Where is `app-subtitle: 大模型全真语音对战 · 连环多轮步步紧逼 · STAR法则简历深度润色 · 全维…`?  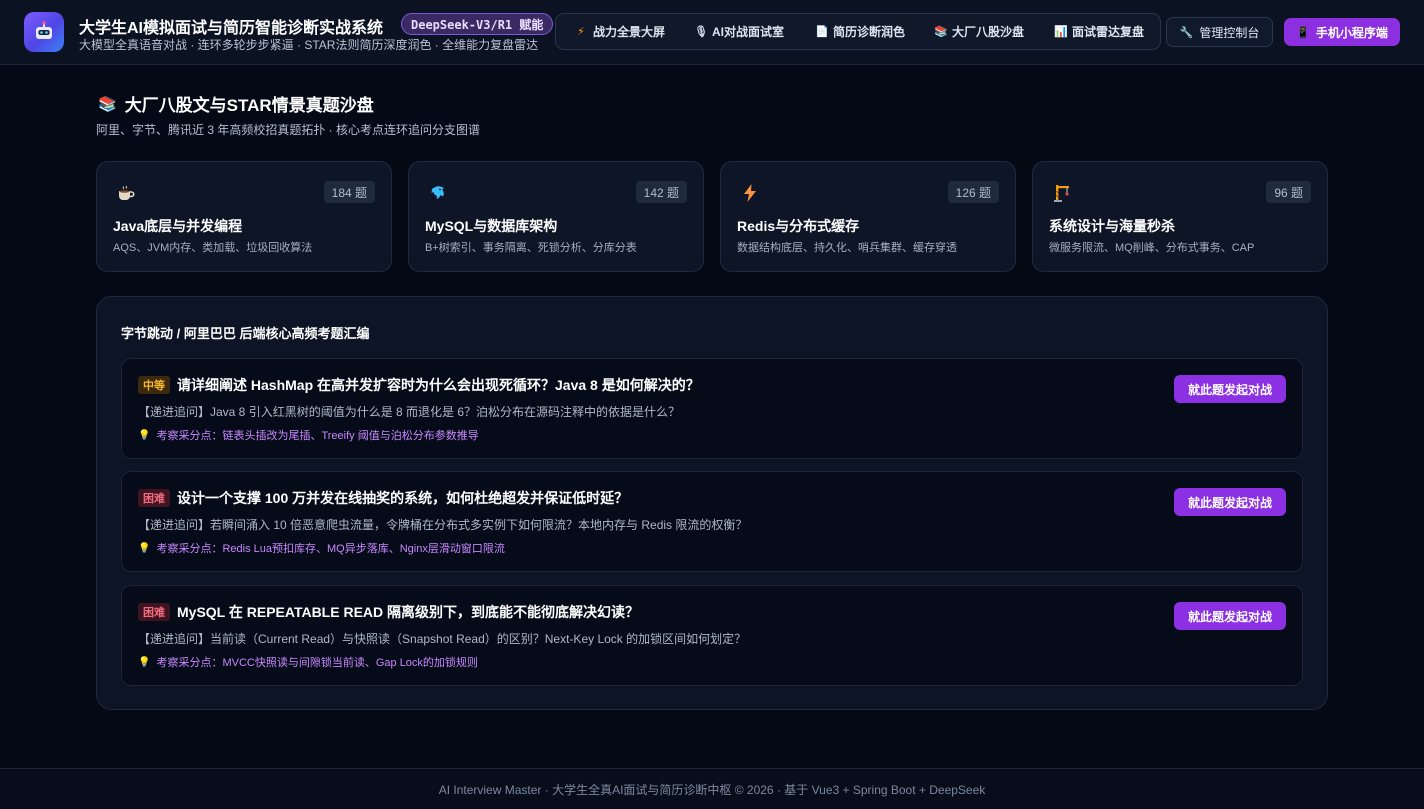 app-subtitle: 大模型全真语音对战 · 连环多轮步步紧逼 · STAR法则简历深度润色 · 全维… is located at coordinates (309, 45).